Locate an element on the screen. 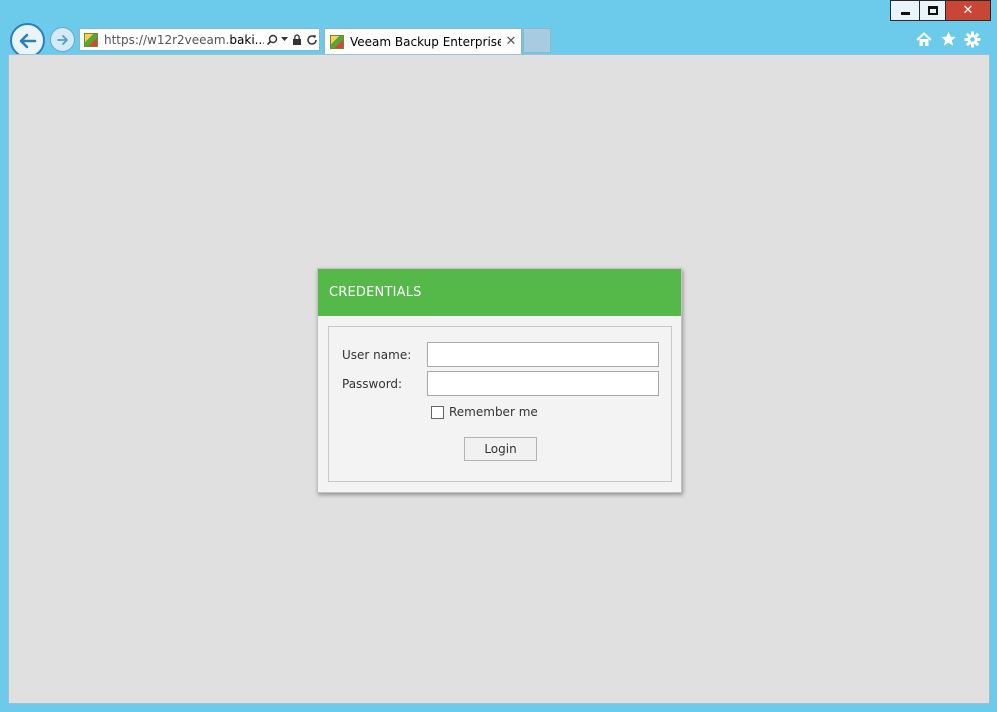 This screenshot has width=997, height=712. home-icon is located at coordinates (924, 39).